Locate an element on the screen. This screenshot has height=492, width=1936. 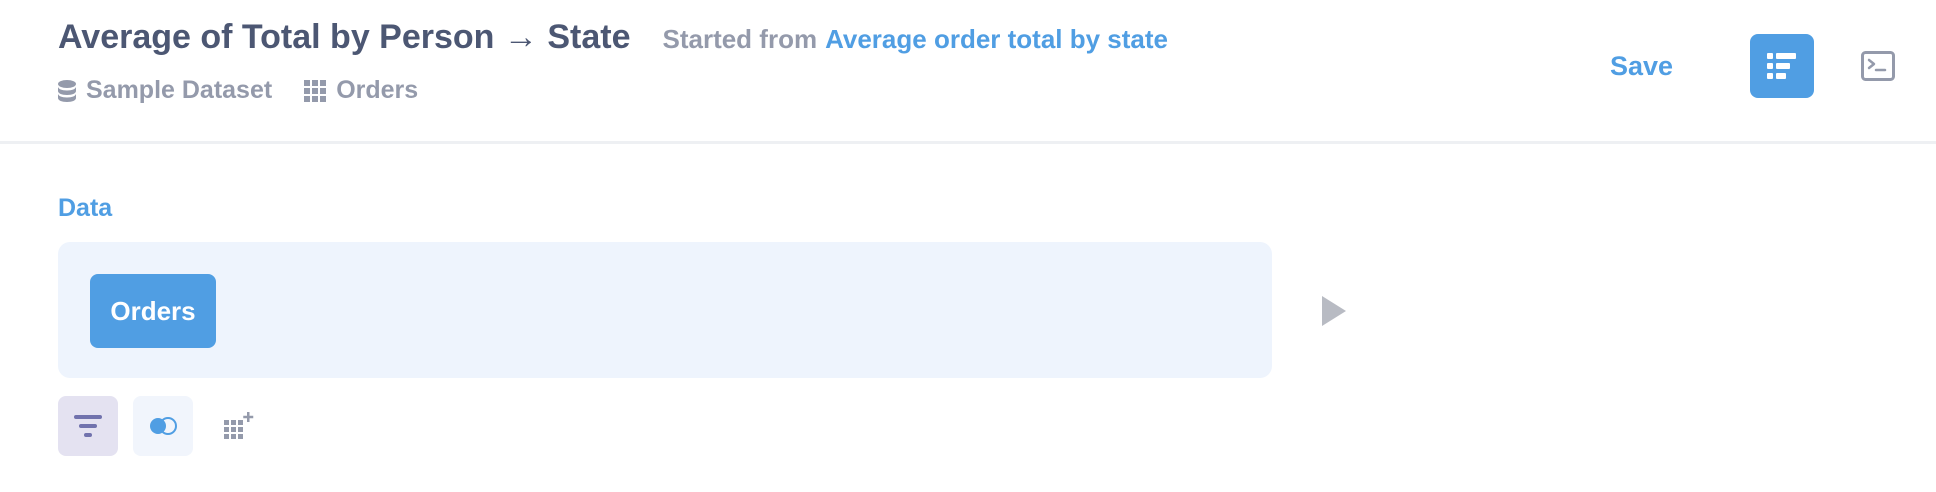
table-grid-icon is located at coordinates (315, 90).